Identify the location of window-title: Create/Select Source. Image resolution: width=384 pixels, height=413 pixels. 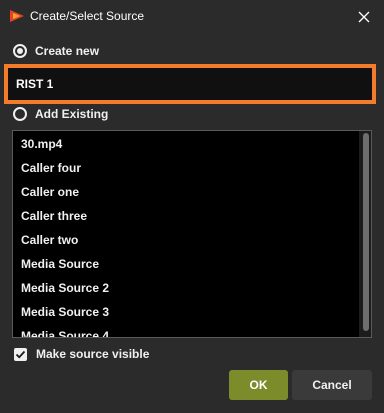
(87, 16).